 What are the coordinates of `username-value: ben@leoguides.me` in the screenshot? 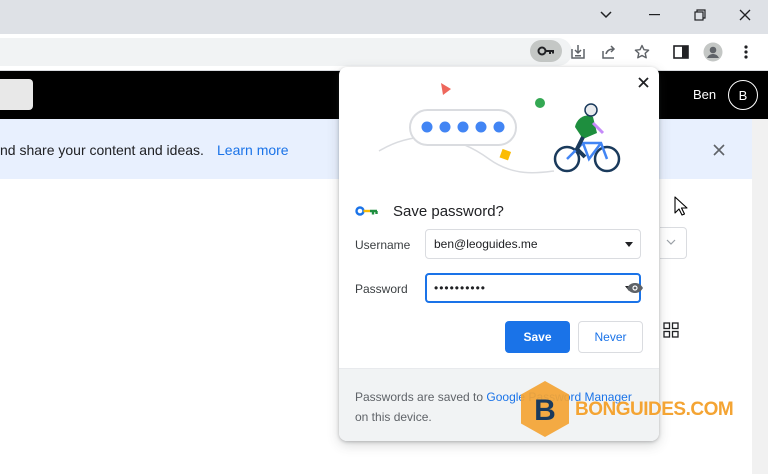 It's located at (486, 244).